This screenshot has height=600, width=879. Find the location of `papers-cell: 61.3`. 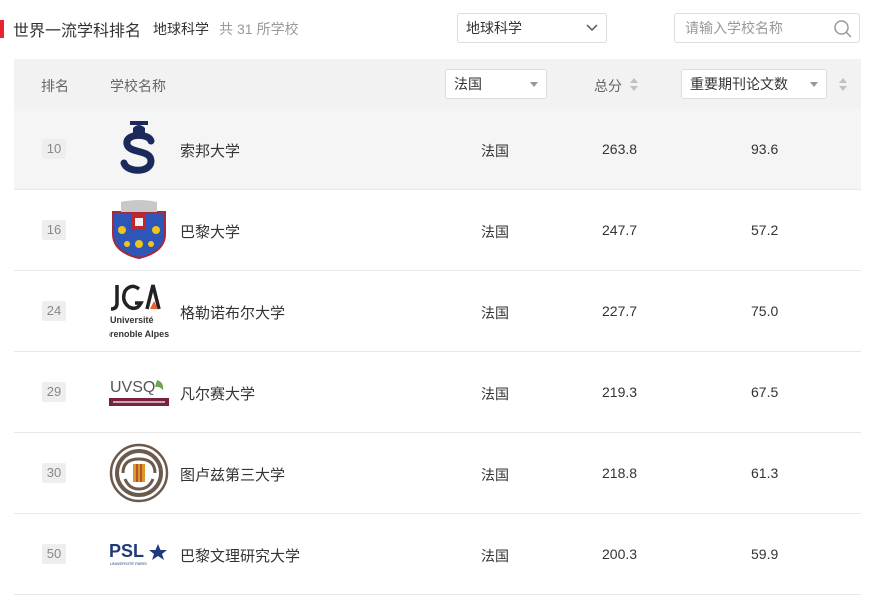

papers-cell: 61.3 is located at coordinates (765, 473).